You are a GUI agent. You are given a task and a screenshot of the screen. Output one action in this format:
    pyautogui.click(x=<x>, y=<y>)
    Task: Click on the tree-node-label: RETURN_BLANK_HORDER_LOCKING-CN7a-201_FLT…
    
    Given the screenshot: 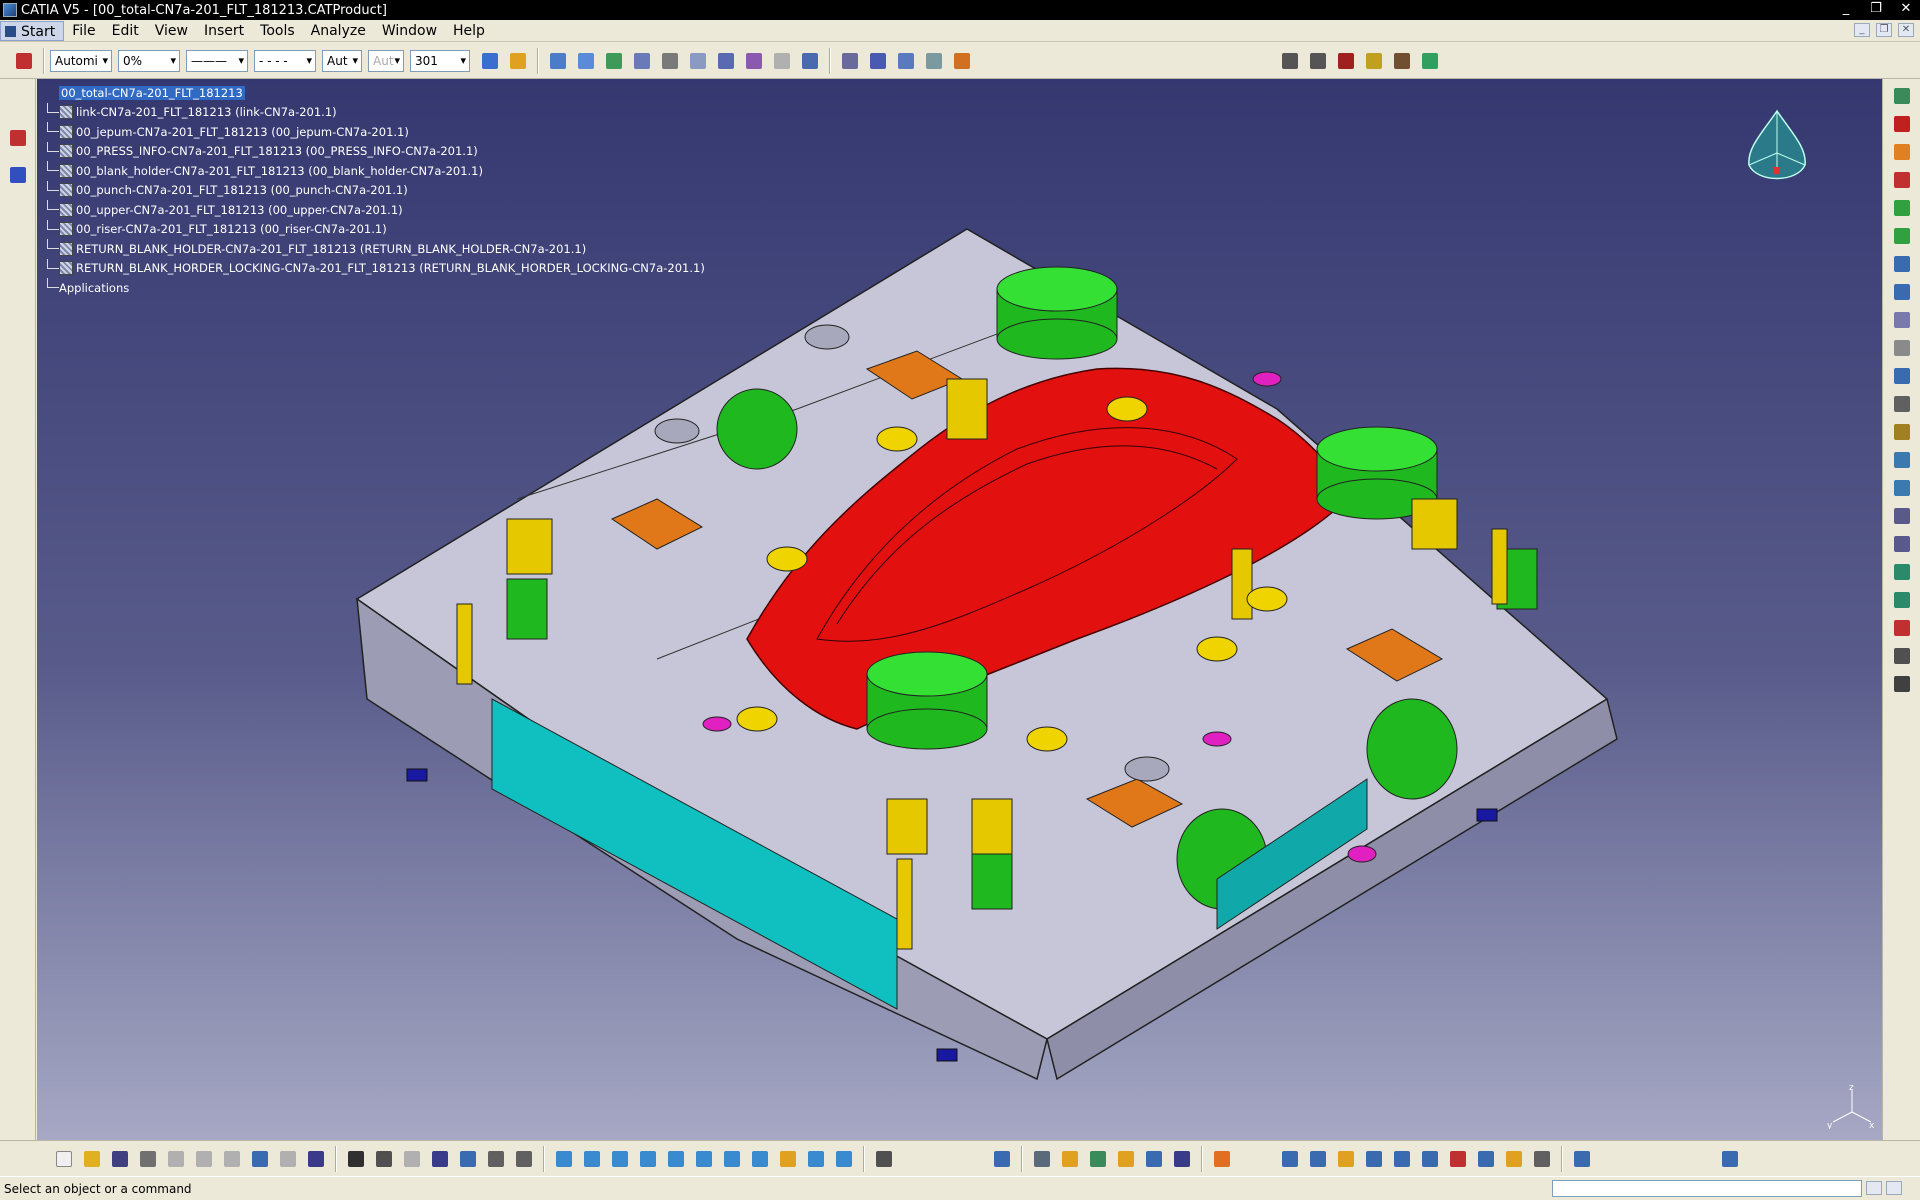 What is the action you would take?
    pyautogui.click(x=390, y=268)
    